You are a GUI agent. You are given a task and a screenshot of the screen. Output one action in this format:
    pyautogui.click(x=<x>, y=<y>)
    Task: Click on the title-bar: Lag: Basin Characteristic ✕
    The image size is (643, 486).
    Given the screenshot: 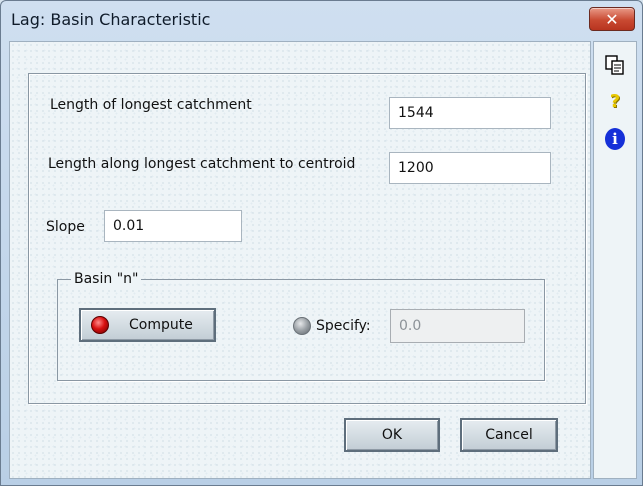 What is the action you would take?
    pyautogui.click(x=321, y=21)
    